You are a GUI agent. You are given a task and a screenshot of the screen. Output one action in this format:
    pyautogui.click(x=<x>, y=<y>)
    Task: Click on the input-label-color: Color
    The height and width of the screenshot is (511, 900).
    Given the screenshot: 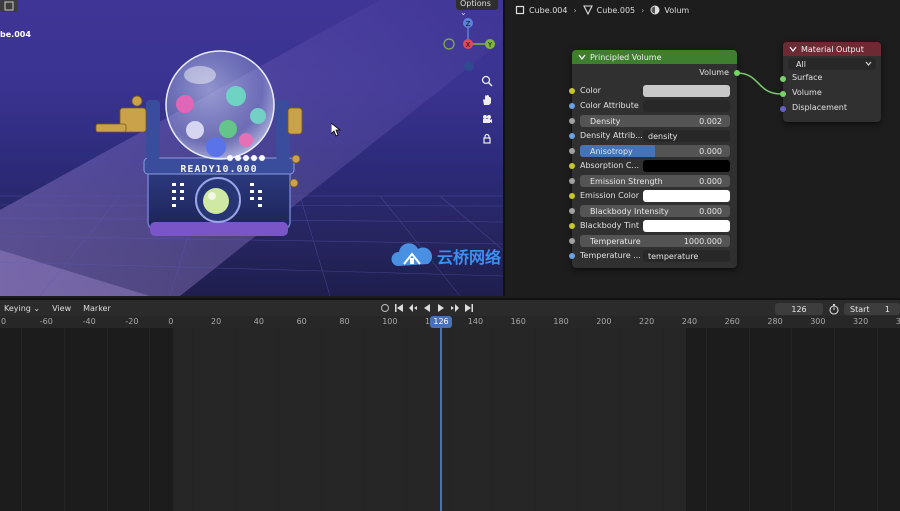 What is the action you would take?
    pyautogui.click(x=590, y=90)
    